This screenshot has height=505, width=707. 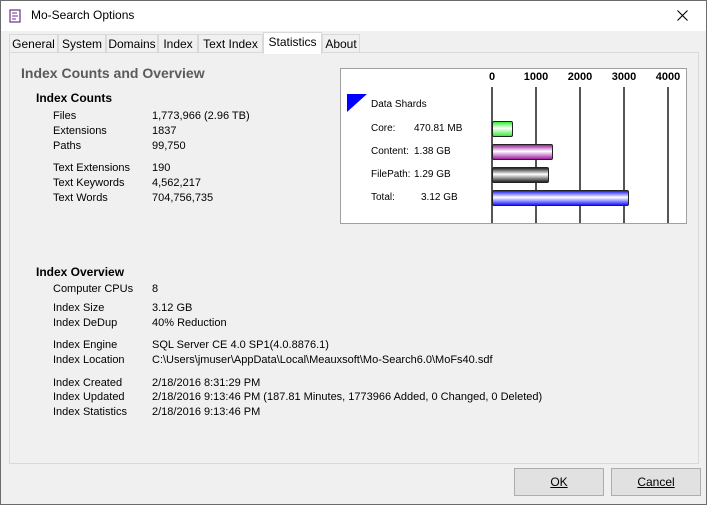 I want to click on computer-cpus-label: Computer CPUs, so click(x=93, y=289).